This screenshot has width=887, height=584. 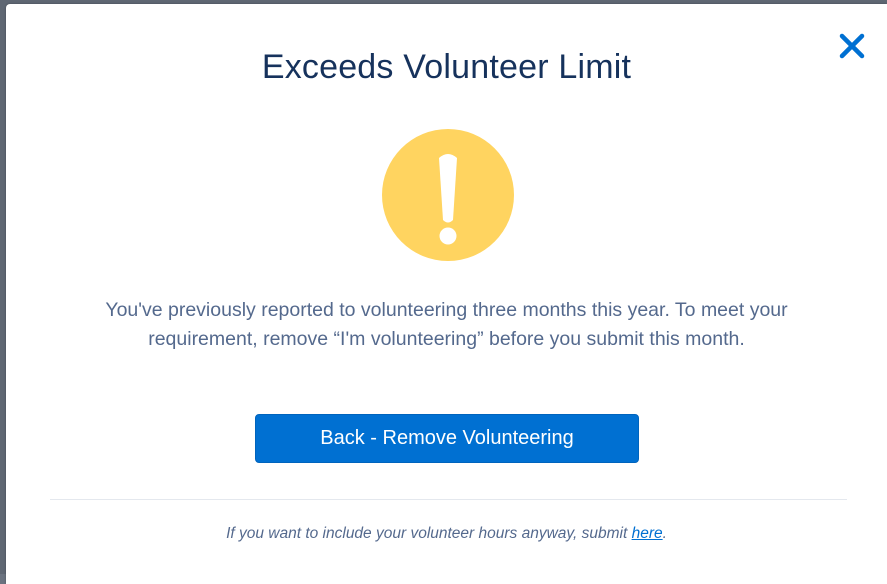 I want to click on submit-here-link: here, so click(x=647, y=533).